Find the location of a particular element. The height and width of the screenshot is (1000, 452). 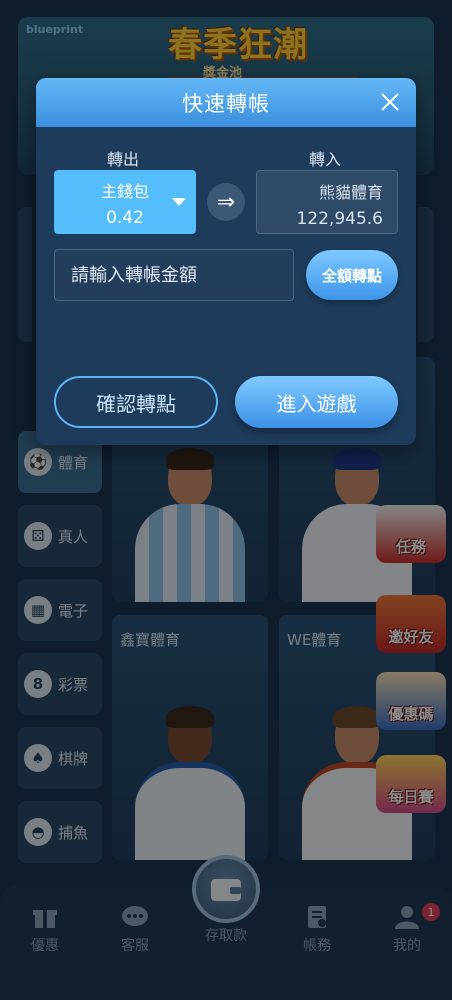

arrow-right-icon: ⇒ is located at coordinates (226, 202).